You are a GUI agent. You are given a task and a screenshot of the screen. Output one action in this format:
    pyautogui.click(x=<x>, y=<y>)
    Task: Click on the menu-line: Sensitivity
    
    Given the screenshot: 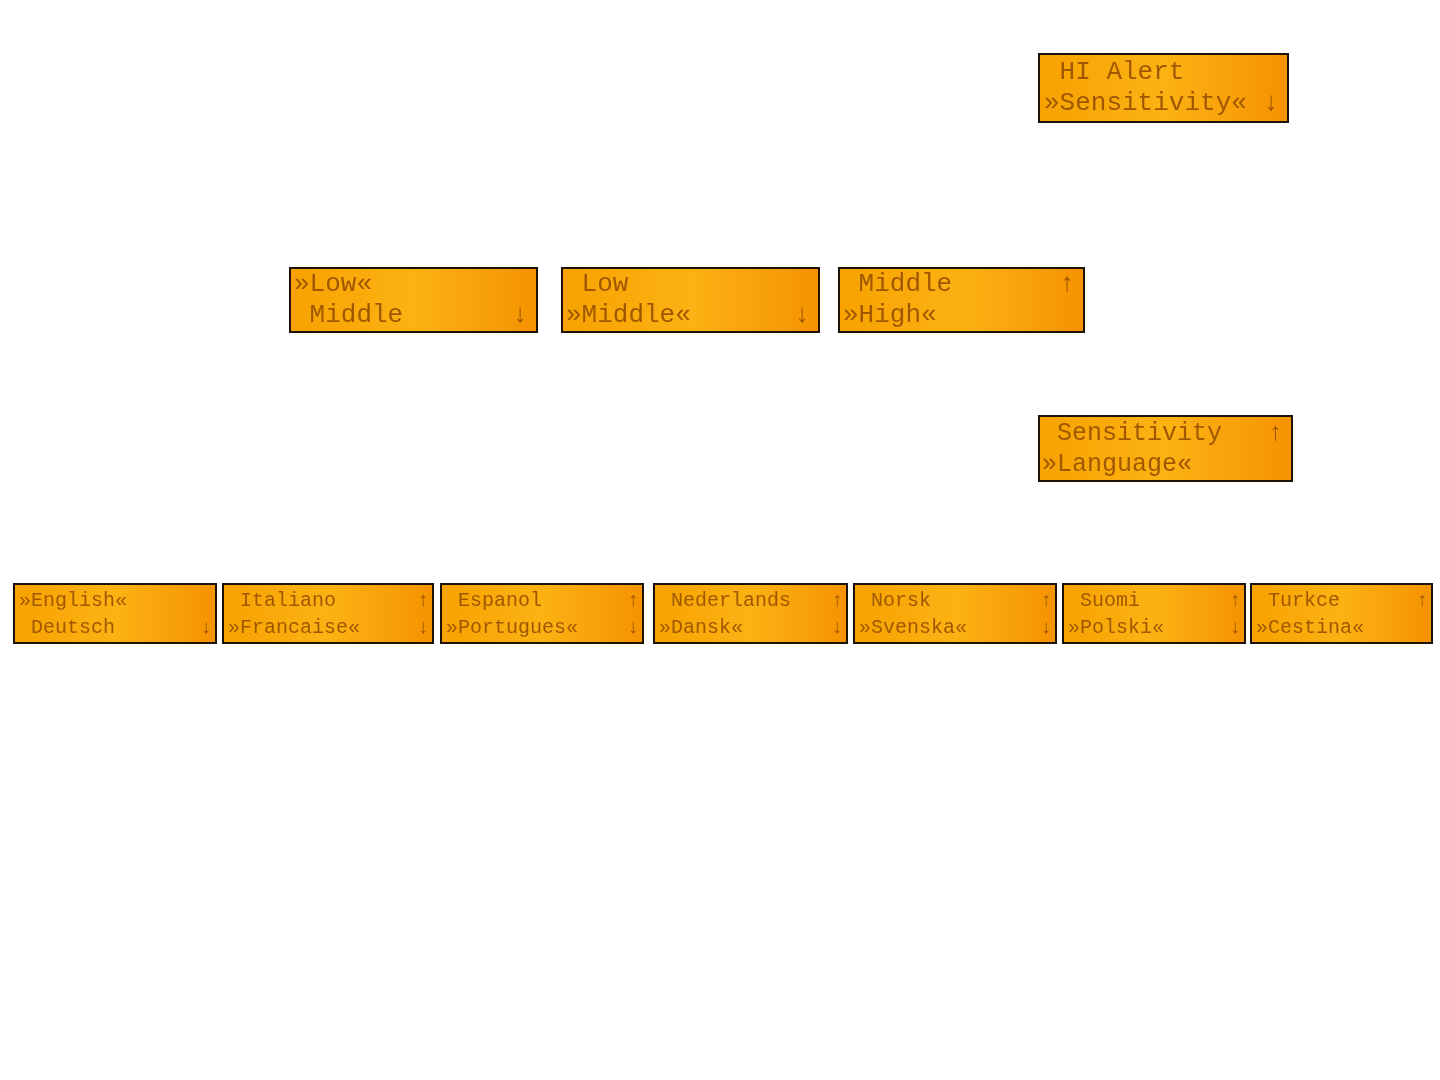 What is the action you would take?
    pyautogui.click(x=1139, y=433)
    